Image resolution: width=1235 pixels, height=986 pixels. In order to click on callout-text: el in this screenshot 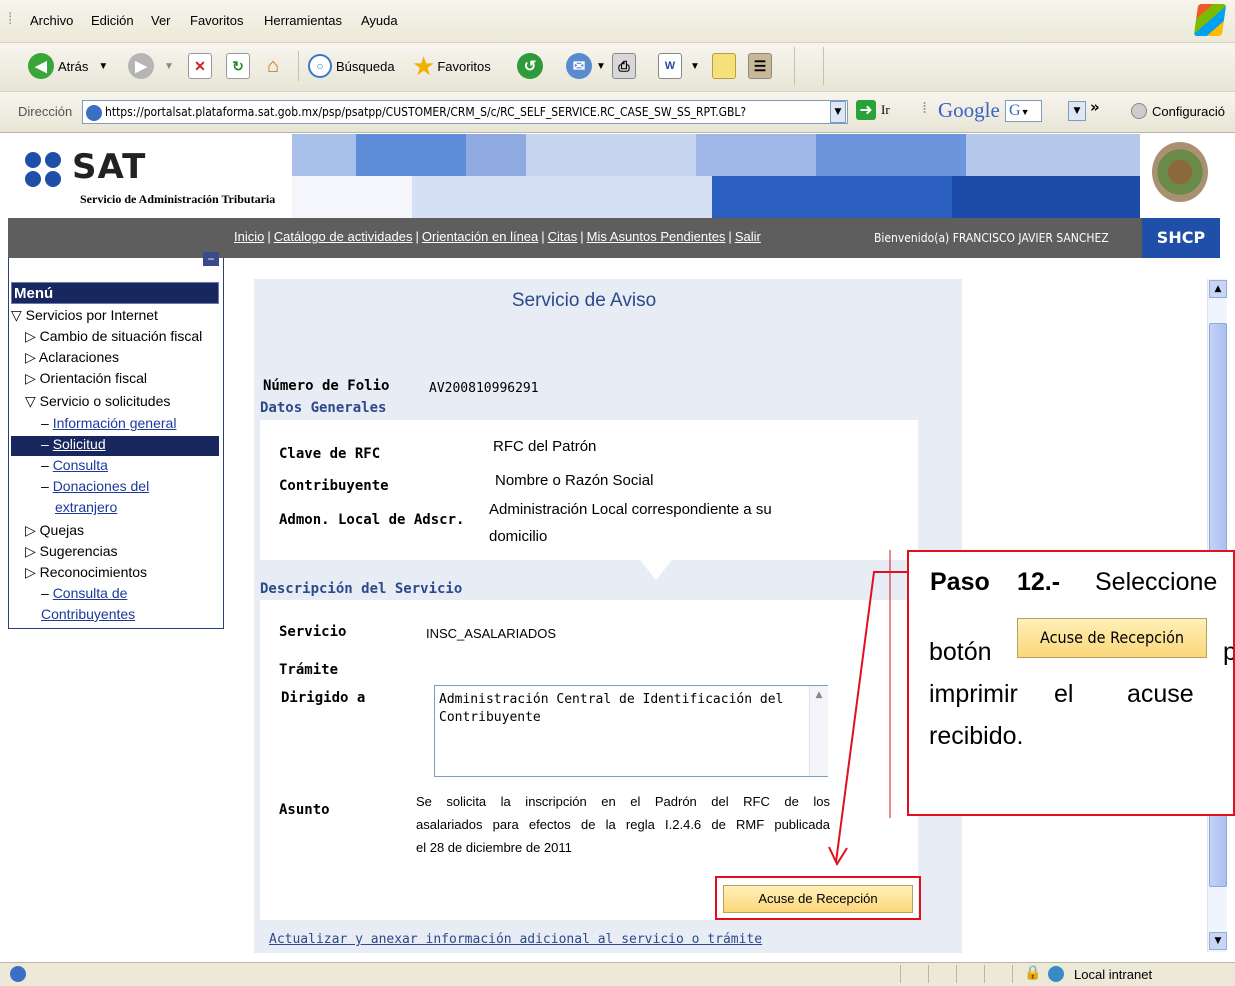, I will do `click(1064, 694)`.